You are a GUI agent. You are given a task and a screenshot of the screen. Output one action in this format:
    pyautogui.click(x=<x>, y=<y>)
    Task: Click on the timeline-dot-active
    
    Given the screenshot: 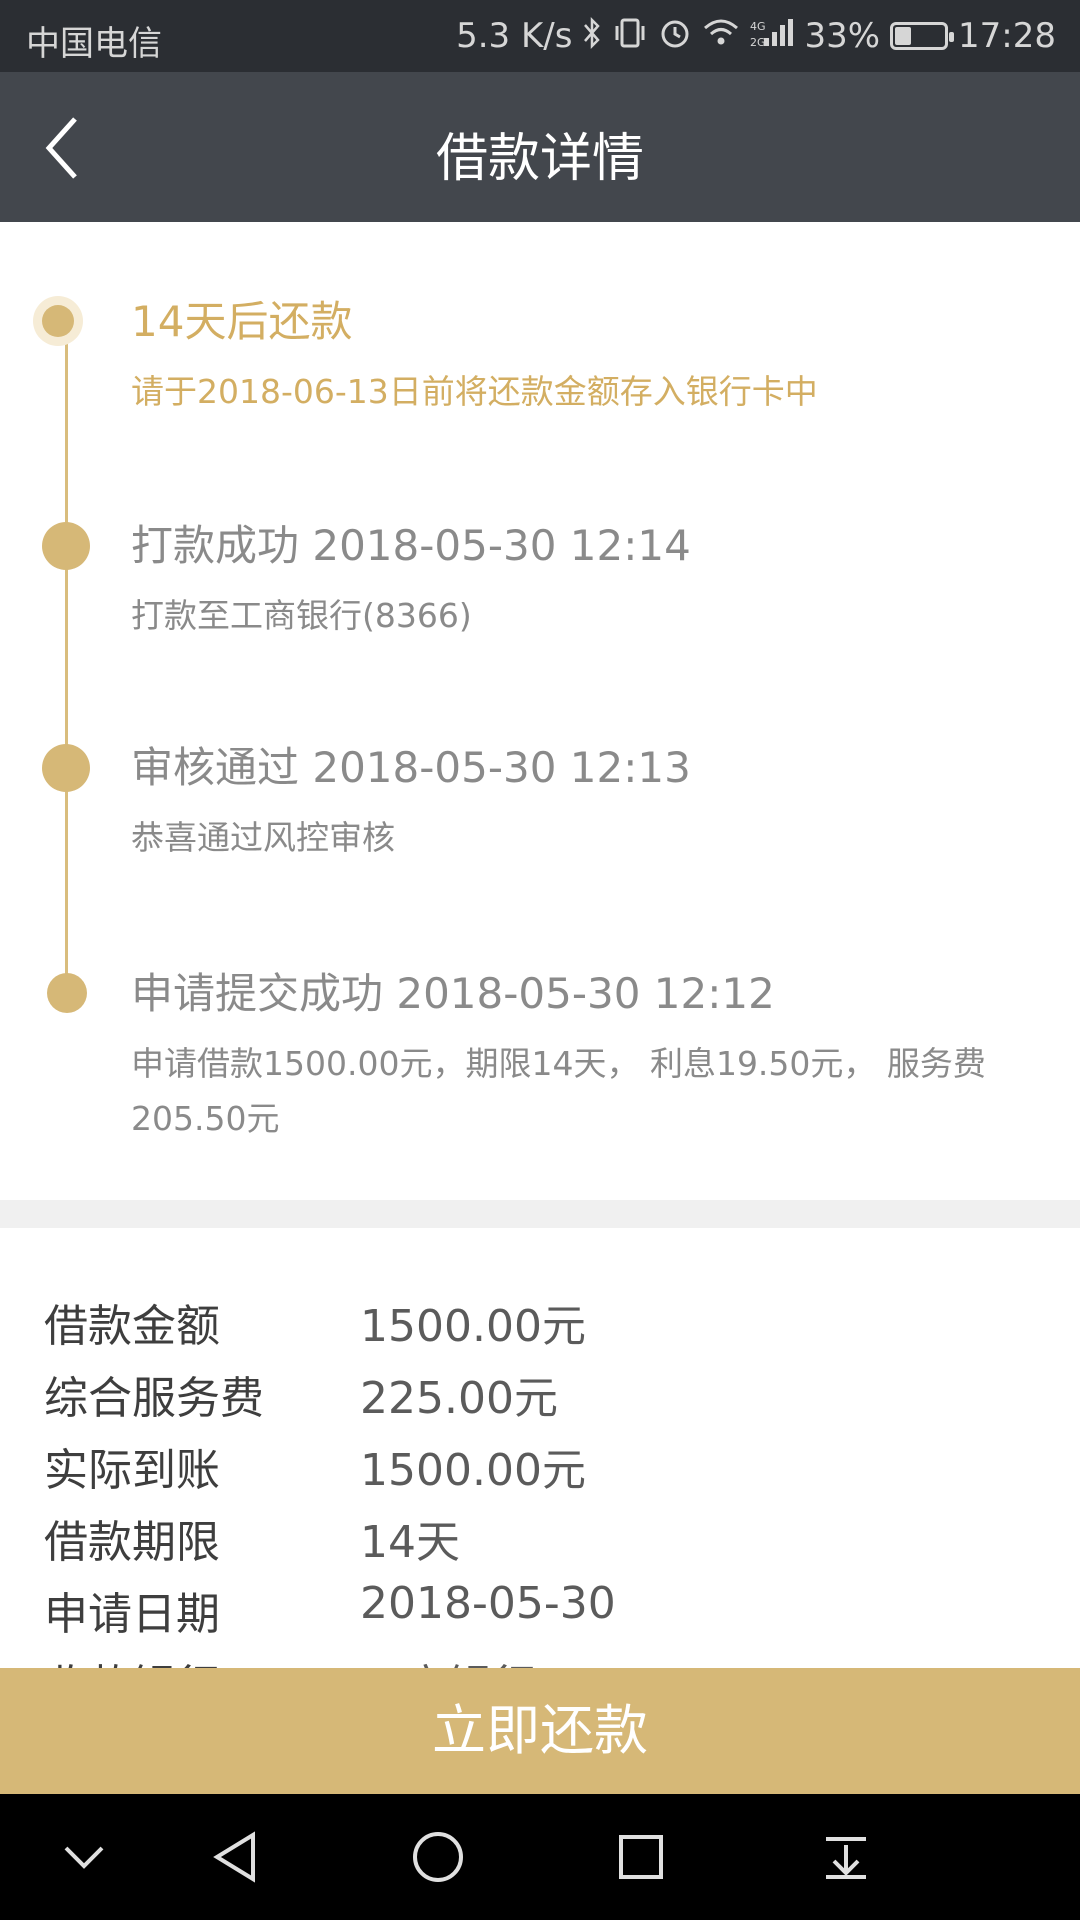 What is the action you would take?
    pyautogui.click(x=58, y=321)
    